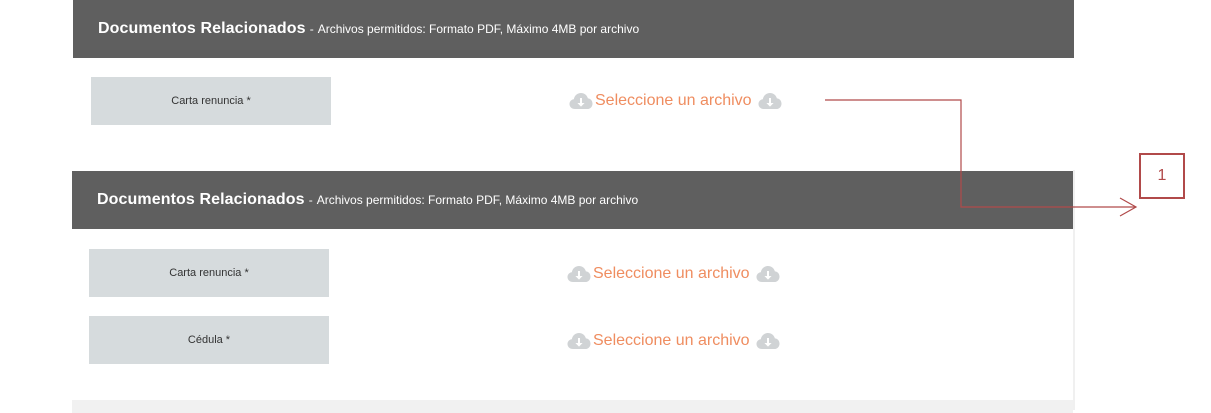  What do you see at coordinates (1074, 290) in the screenshot?
I see `panel-shadow` at bounding box center [1074, 290].